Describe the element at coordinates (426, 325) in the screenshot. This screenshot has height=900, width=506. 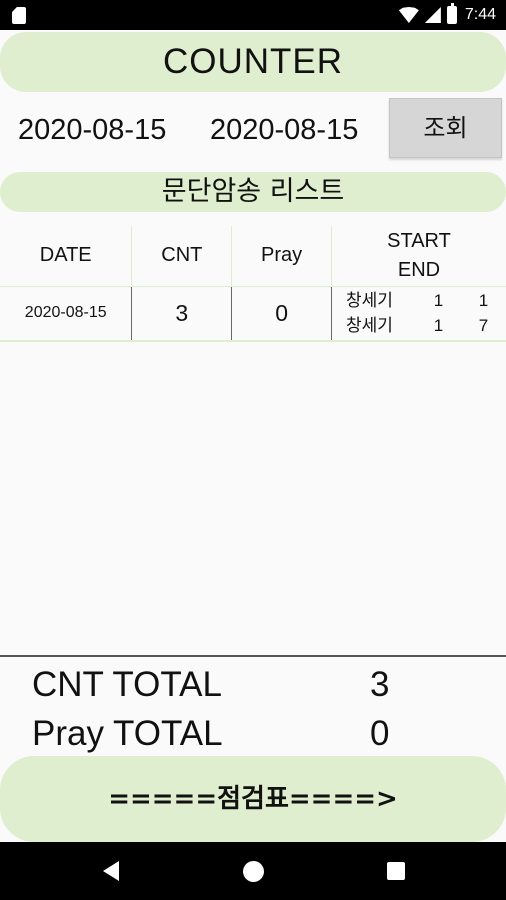
I see `end-verse: 창세기 1 7` at that location.